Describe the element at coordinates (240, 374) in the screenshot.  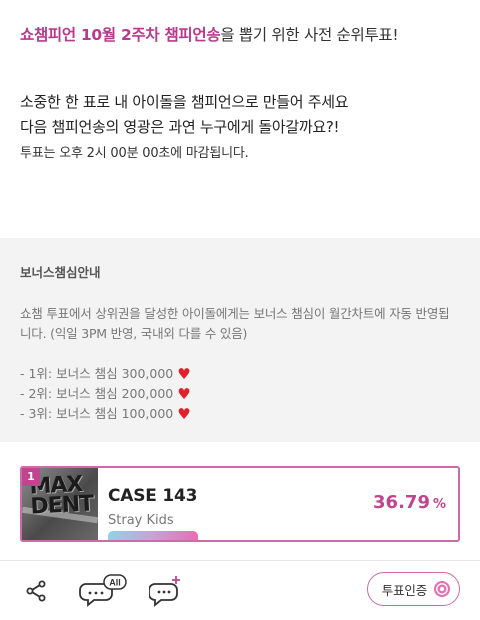
I see `bonus-item: - 1위: 보너스 챔심 300,000 ♥` at that location.